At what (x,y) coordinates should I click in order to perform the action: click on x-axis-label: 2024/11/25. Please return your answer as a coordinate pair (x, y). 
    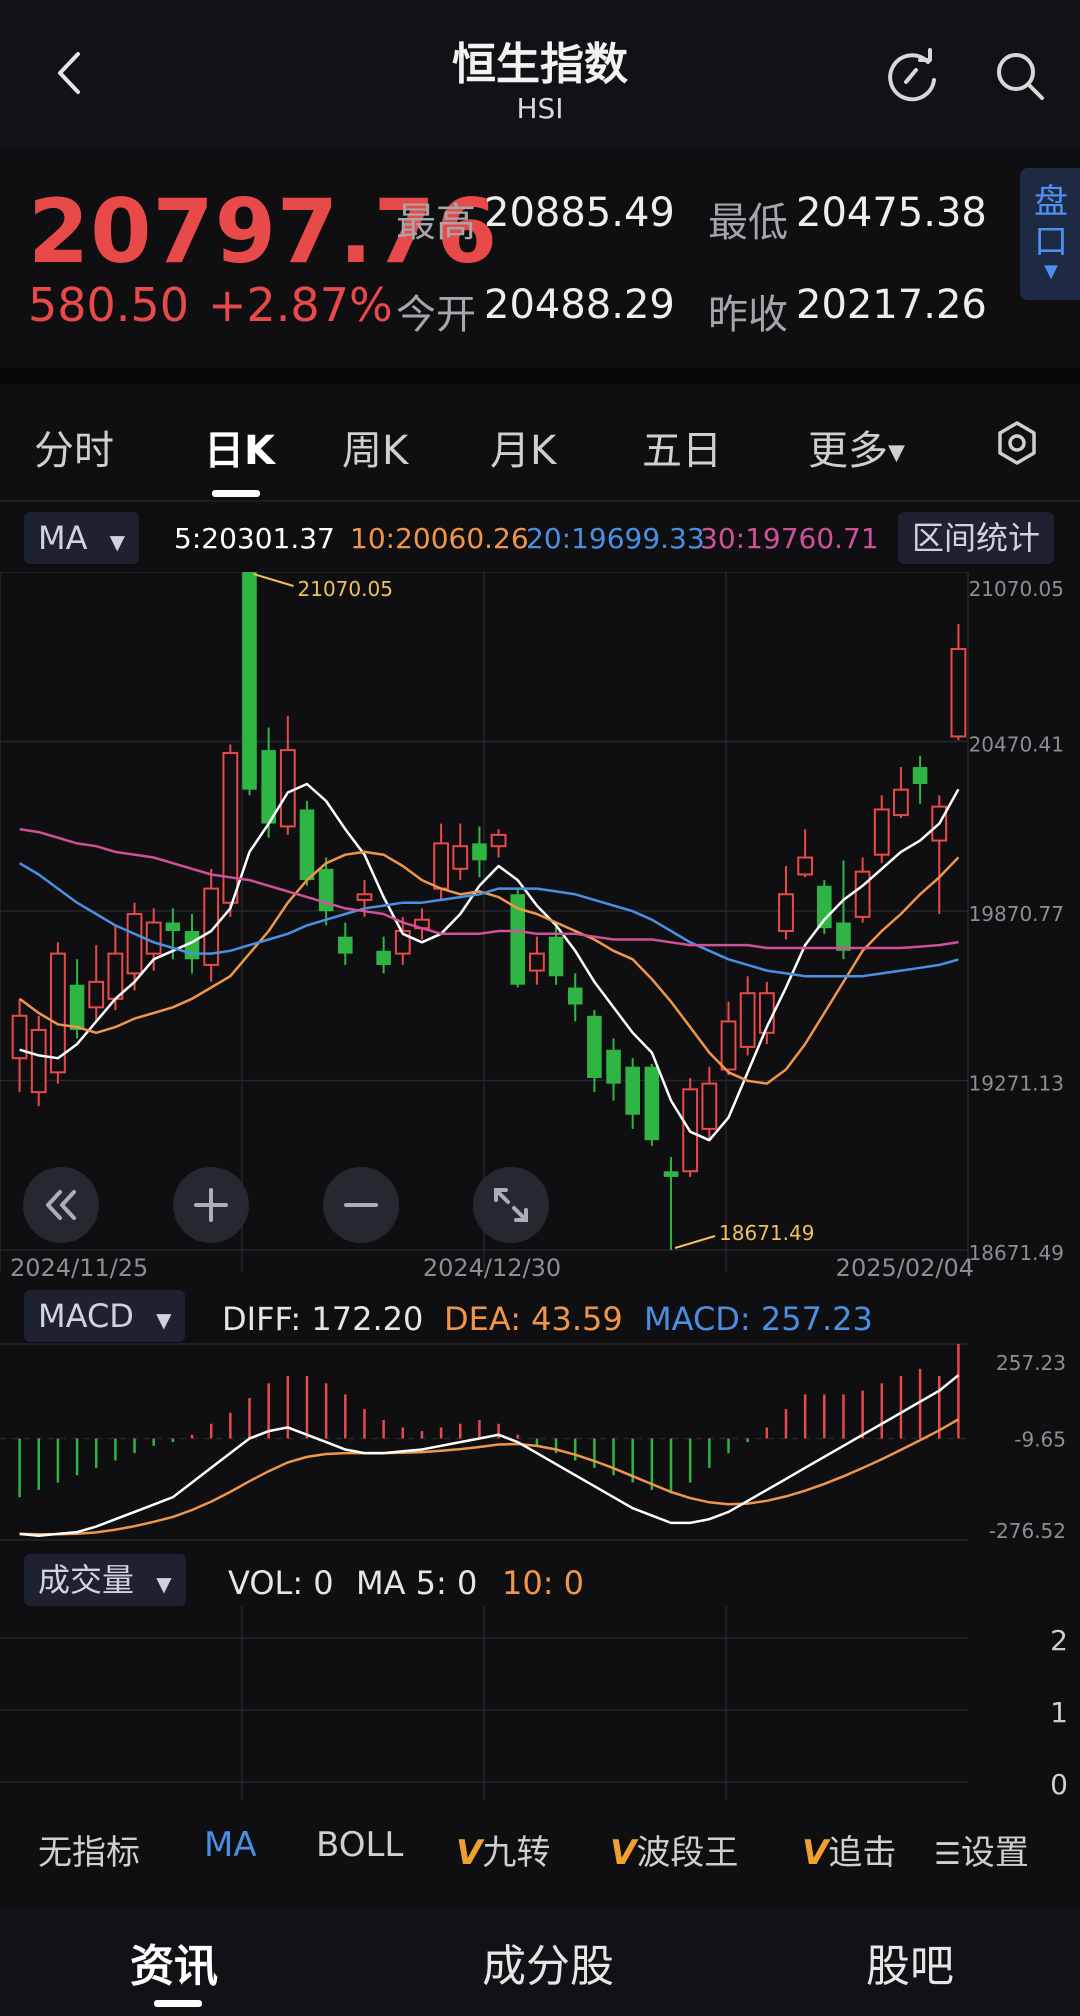
    Looking at the image, I should click on (79, 1268).